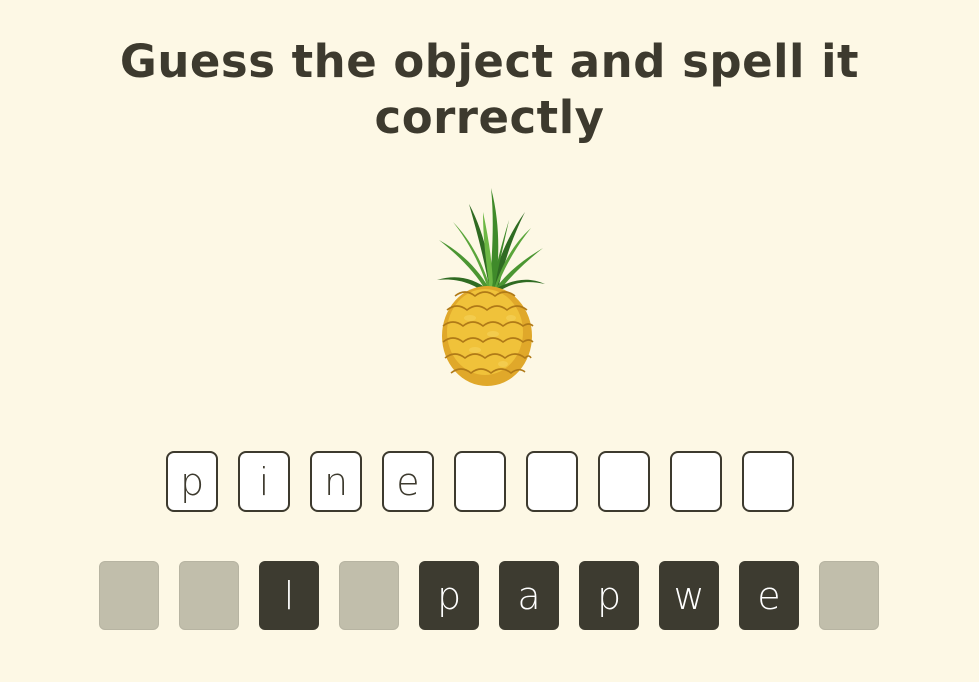  Describe the element at coordinates (689, 595) in the screenshot. I see `letter-tile: w` at that location.